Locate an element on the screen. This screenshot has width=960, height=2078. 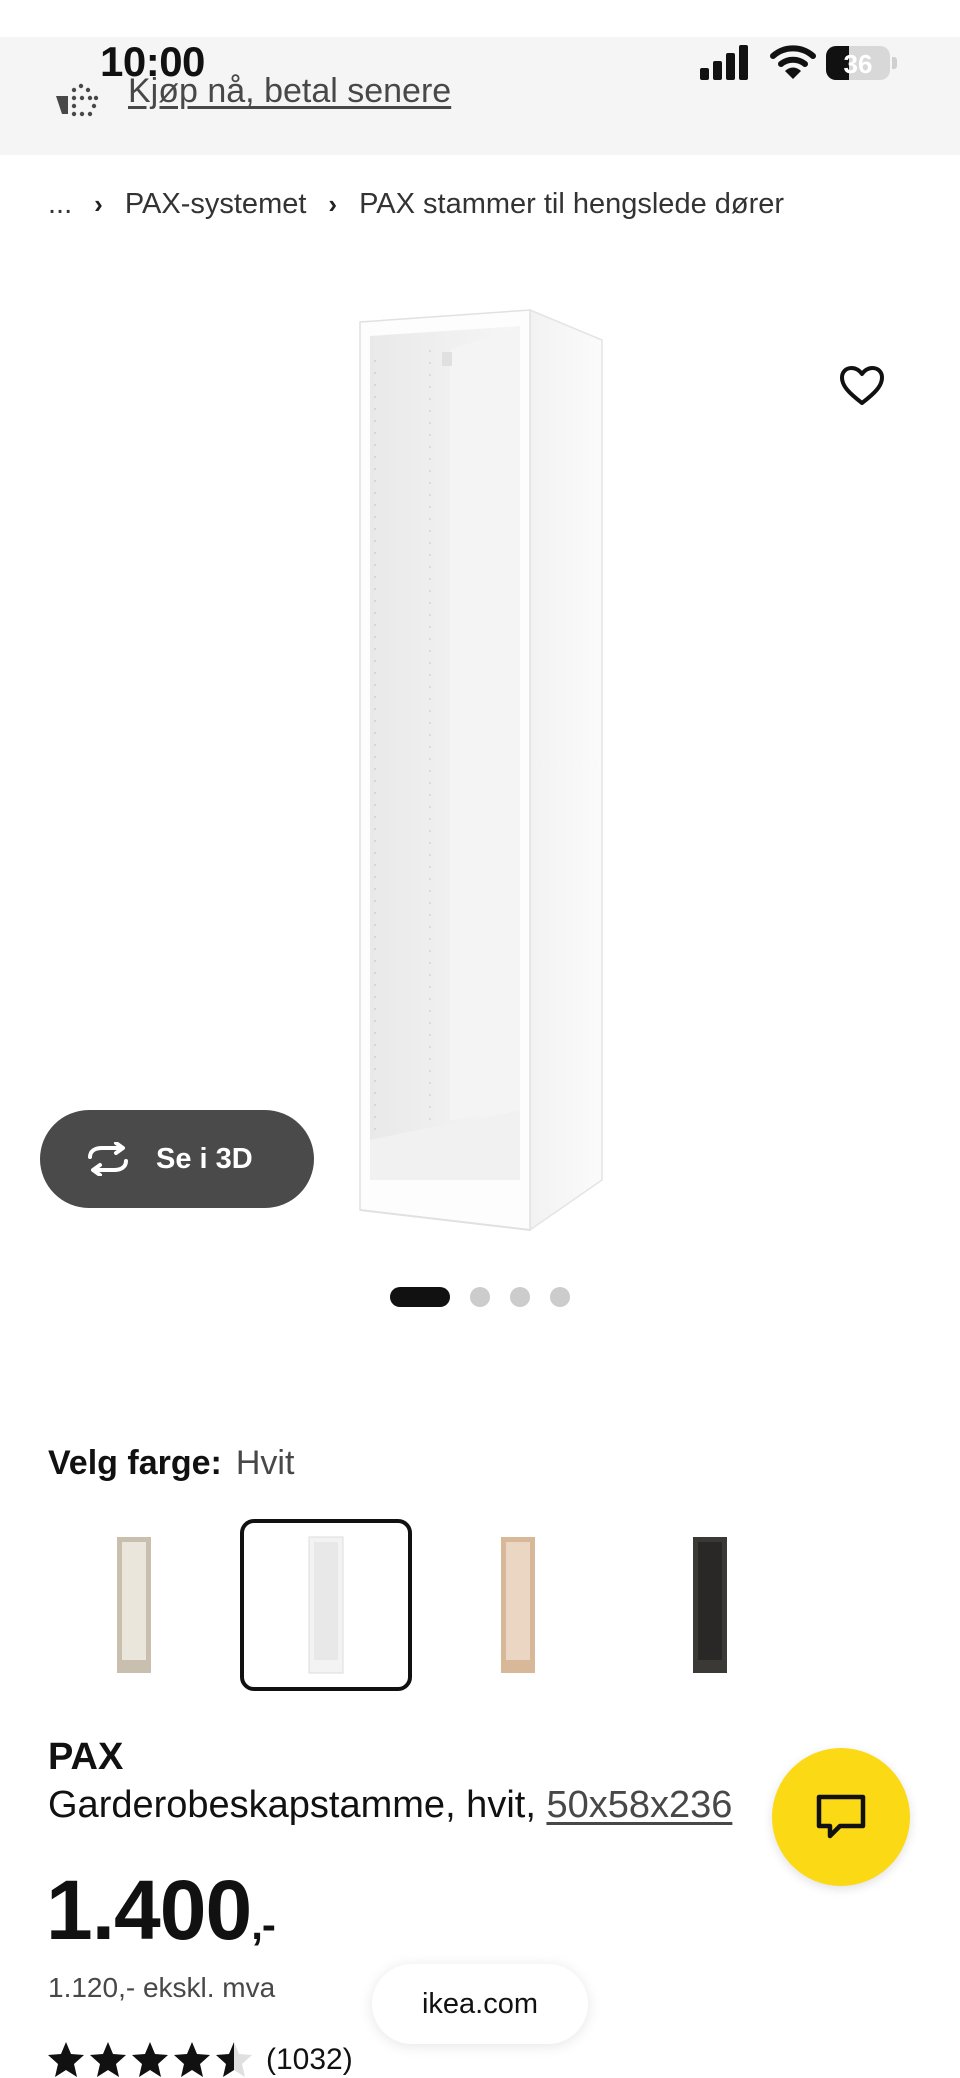
product-rating: (1032) is located at coordinates (199, 2059).